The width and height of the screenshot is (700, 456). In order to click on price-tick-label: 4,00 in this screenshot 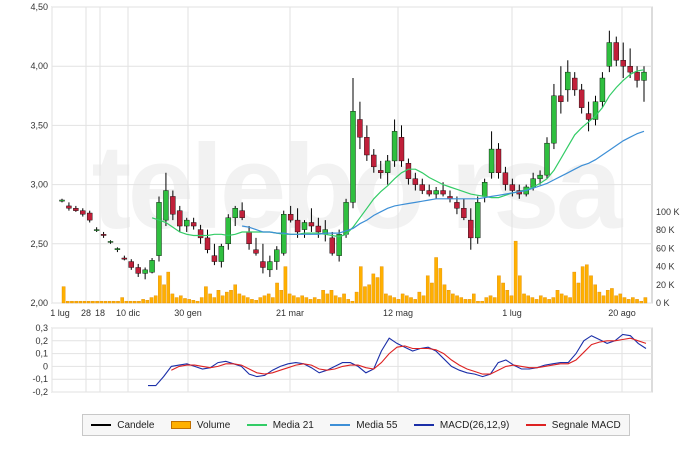, I will do `click(39, 66)`.